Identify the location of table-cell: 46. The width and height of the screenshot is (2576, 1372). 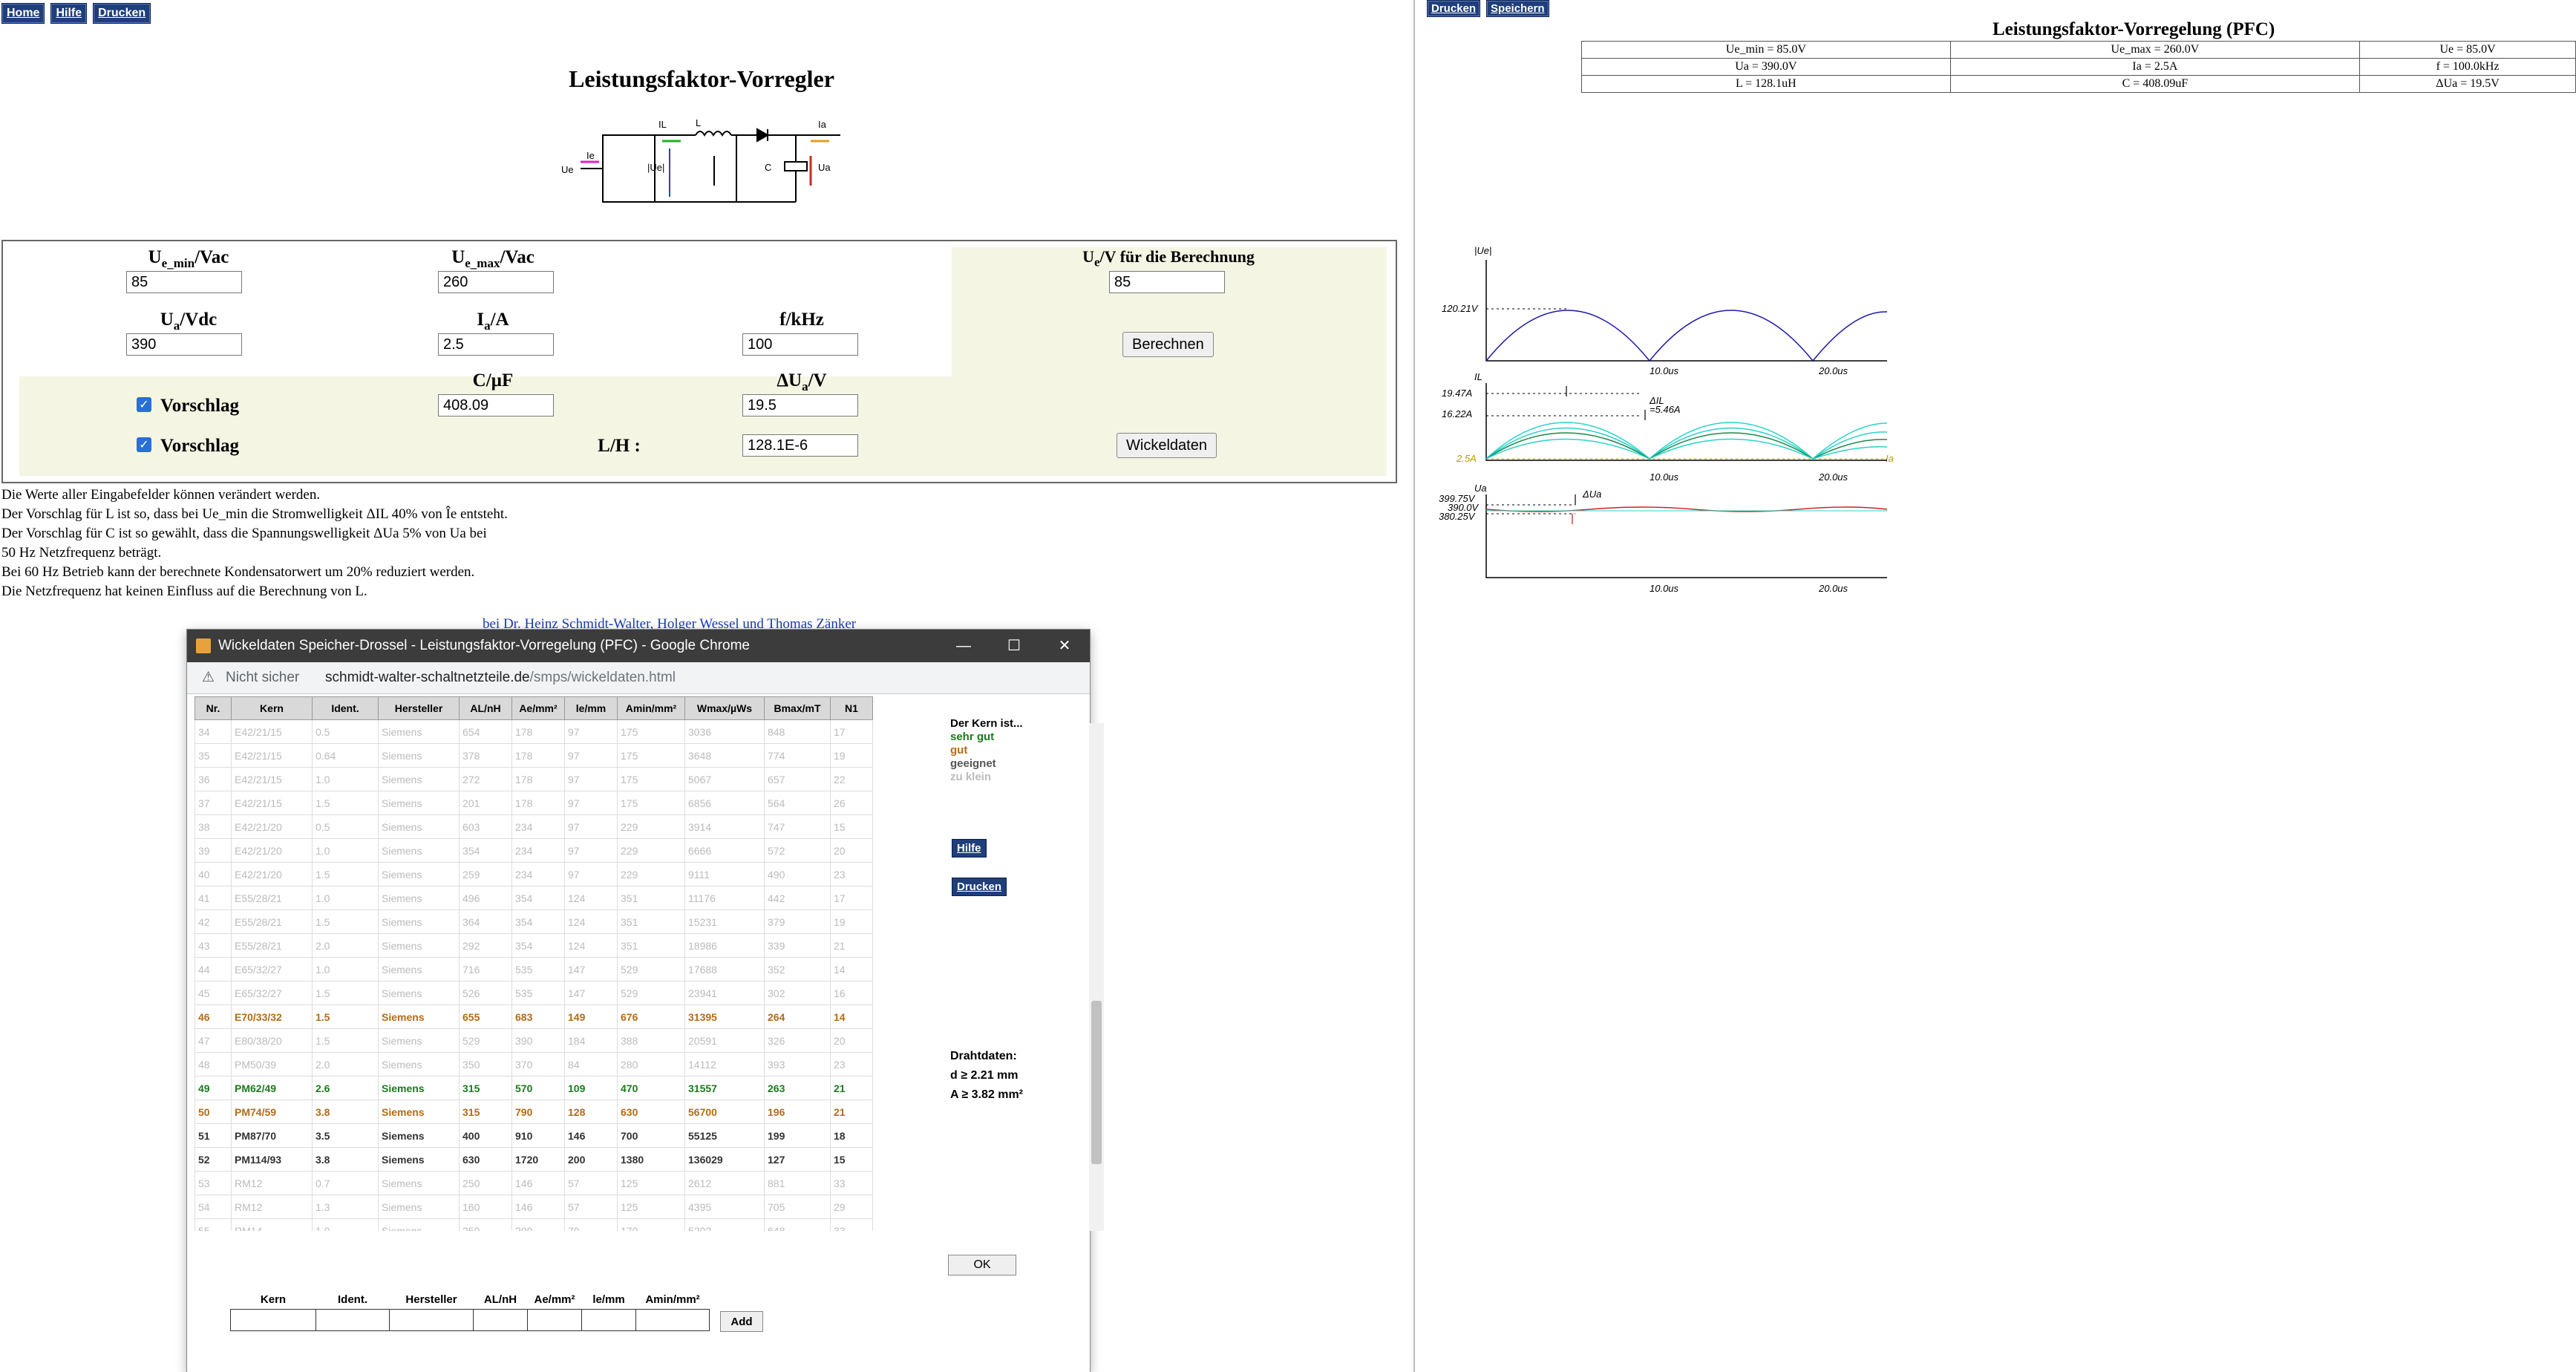
(213, 1016).